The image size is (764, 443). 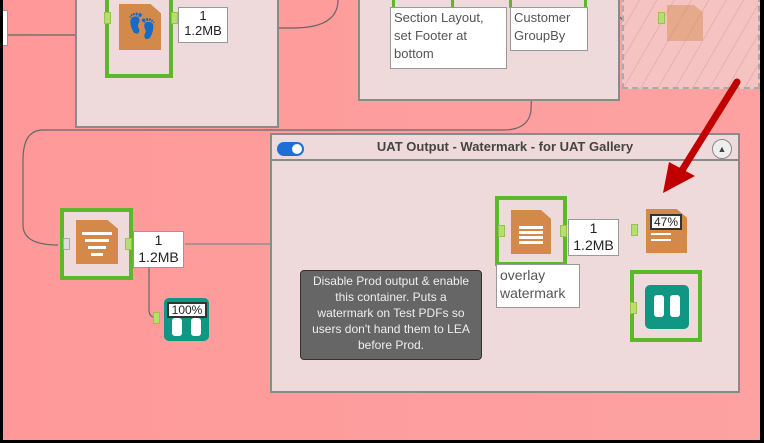 What do you see at coordinates (702, 135) in the screenshot?
I see `red-arrow-annotation` at bounding box center [702, 135].